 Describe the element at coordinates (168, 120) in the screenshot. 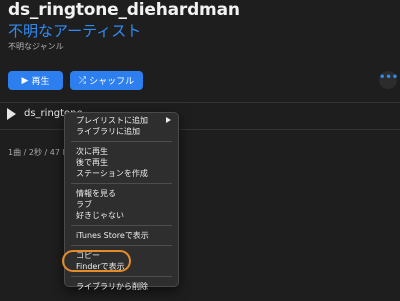

I see `submenu-arrow-icon` at that location.